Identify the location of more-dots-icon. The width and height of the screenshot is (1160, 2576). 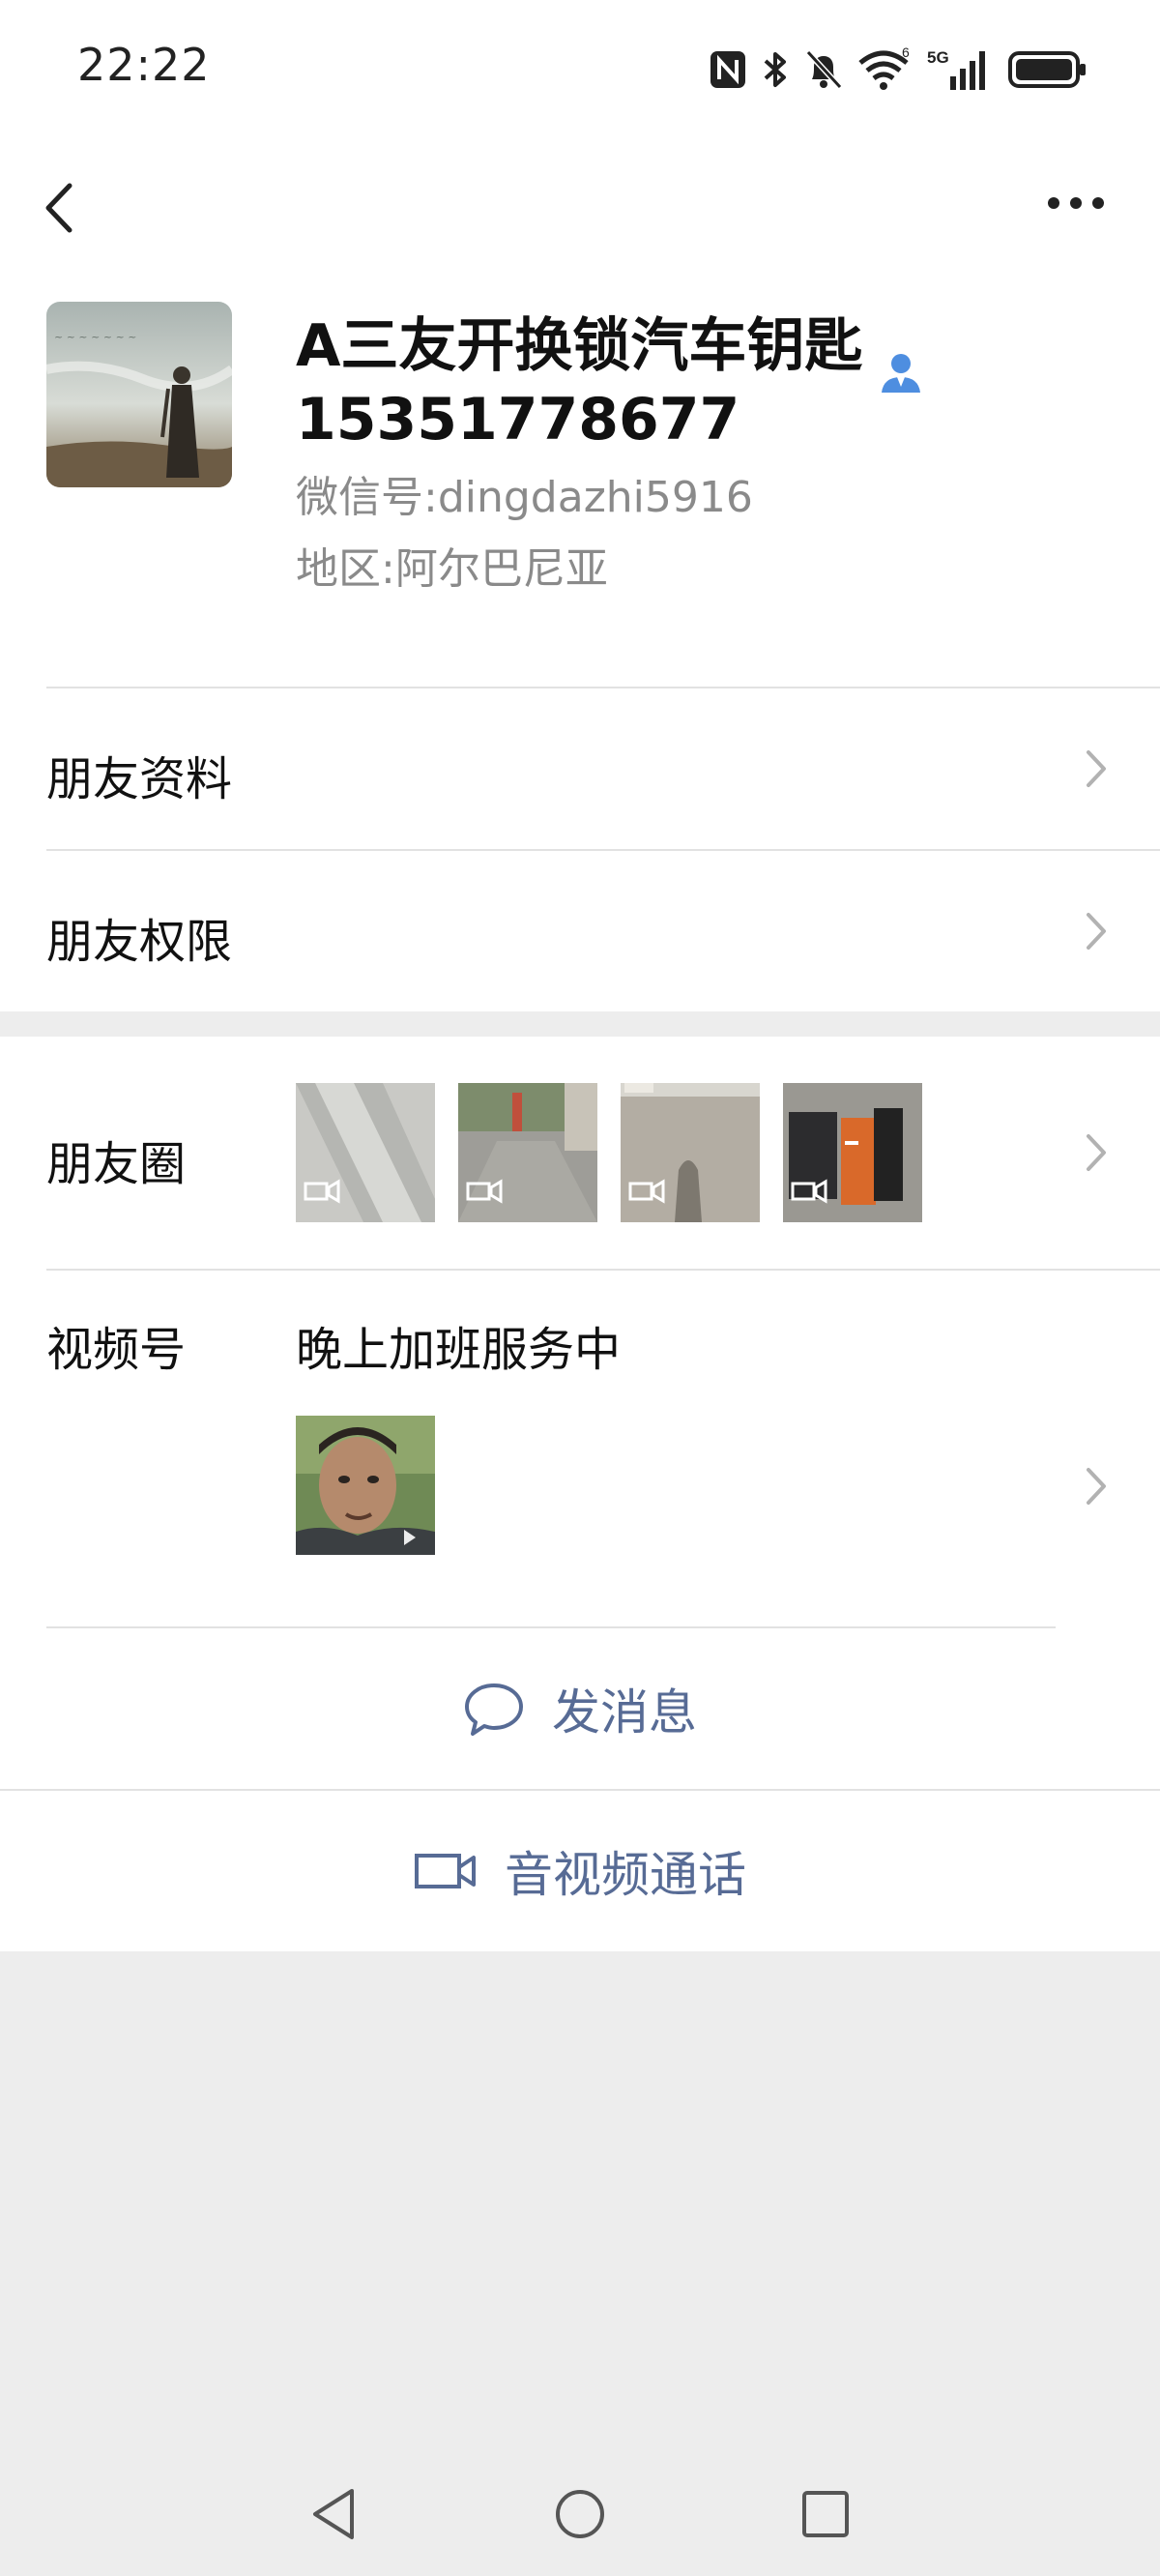
(1076, 203).